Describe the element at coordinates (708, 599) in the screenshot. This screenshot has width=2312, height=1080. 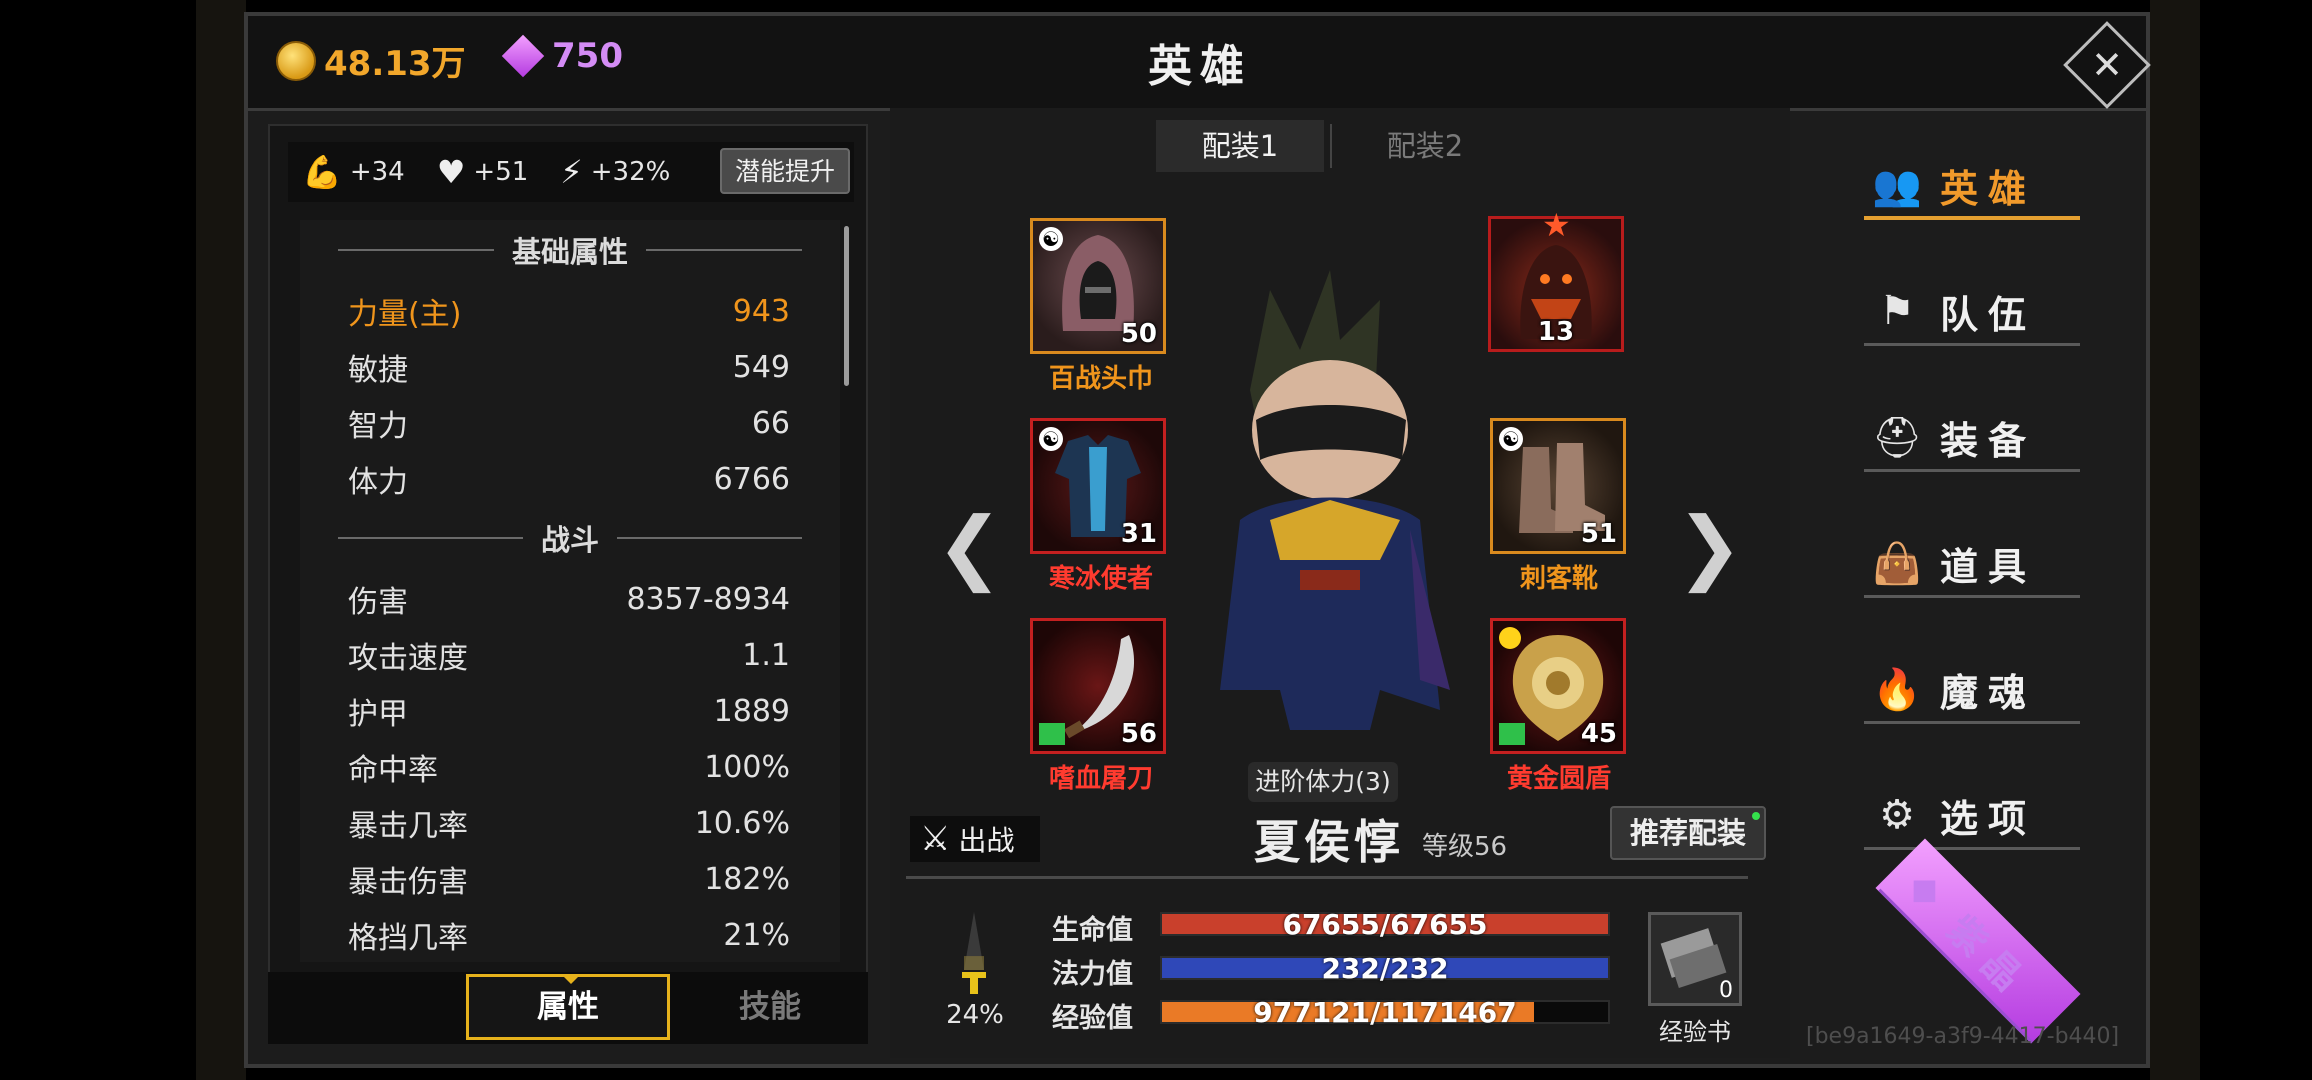
I see `stat-value: 8357-8934` at that location.